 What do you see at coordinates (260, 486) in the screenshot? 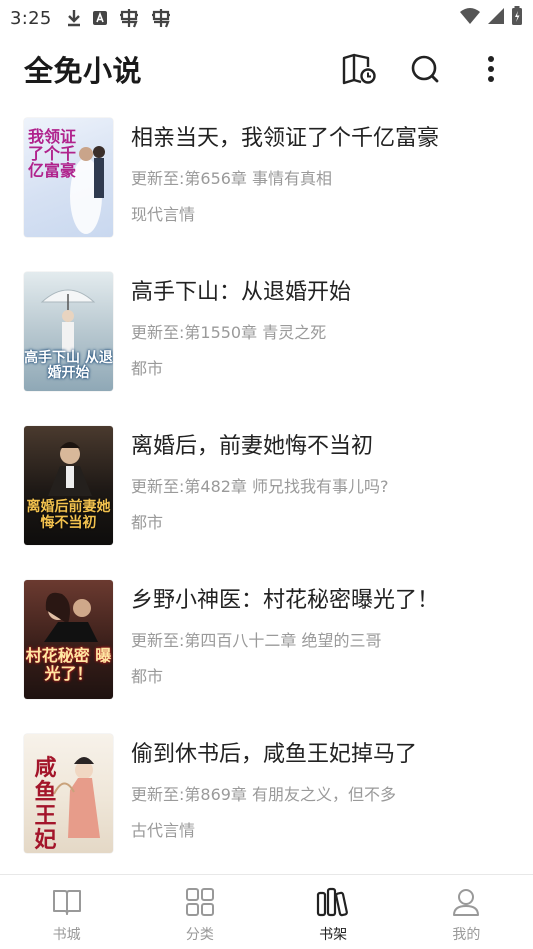
I see `book-latest-chapter: 更新至:第482章 师兄找我有事儿吗?` at bounding box center [260, 486].